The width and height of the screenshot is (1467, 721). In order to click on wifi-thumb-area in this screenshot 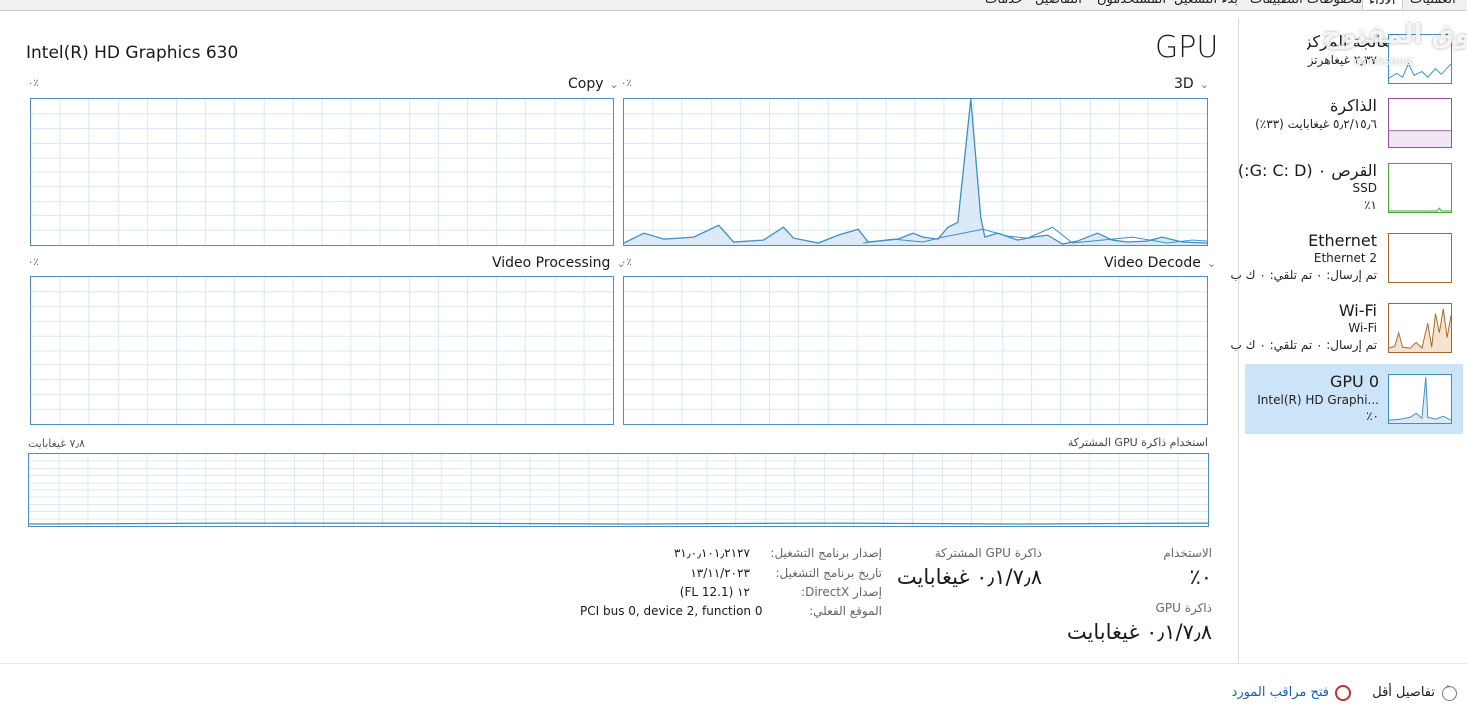, I will do `click(1420, 330)`.